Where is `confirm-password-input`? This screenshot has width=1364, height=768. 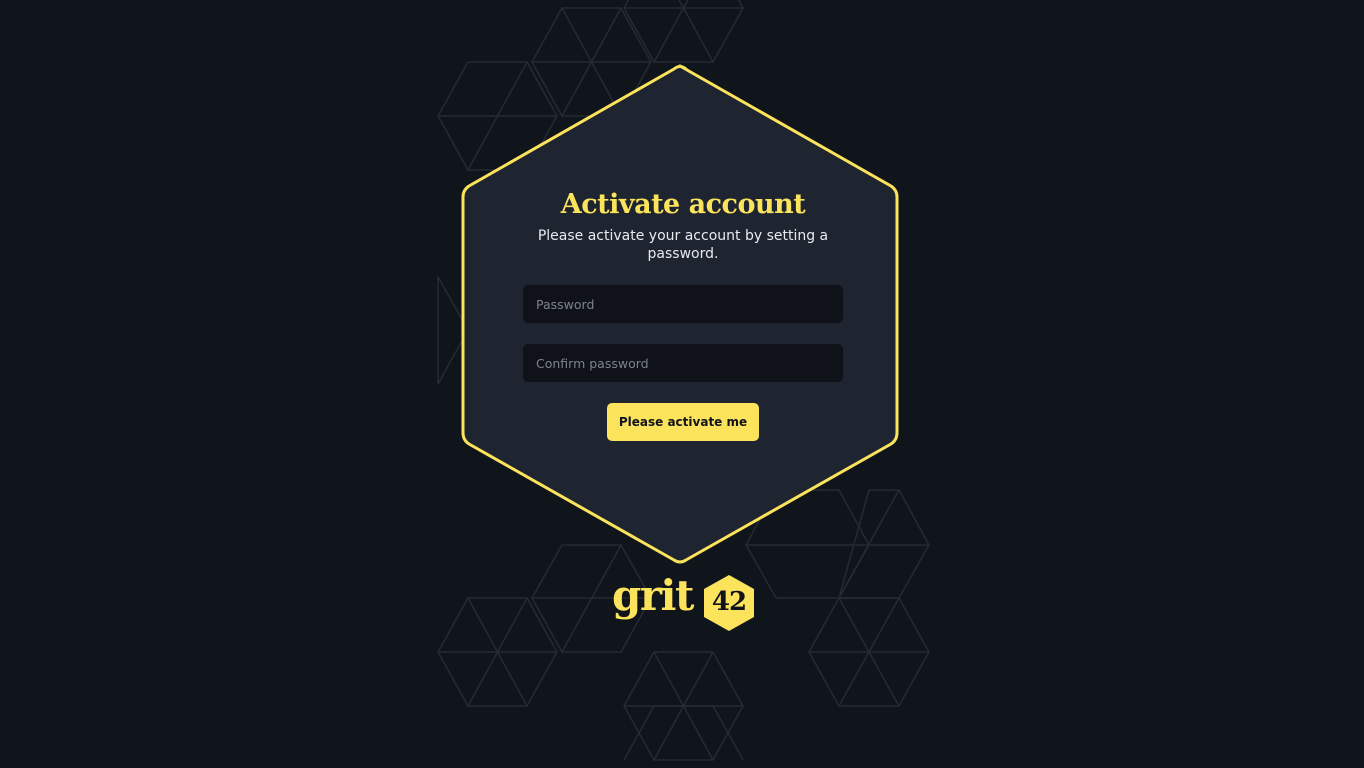
confirm-password-input is located at coordinates (683, 363).